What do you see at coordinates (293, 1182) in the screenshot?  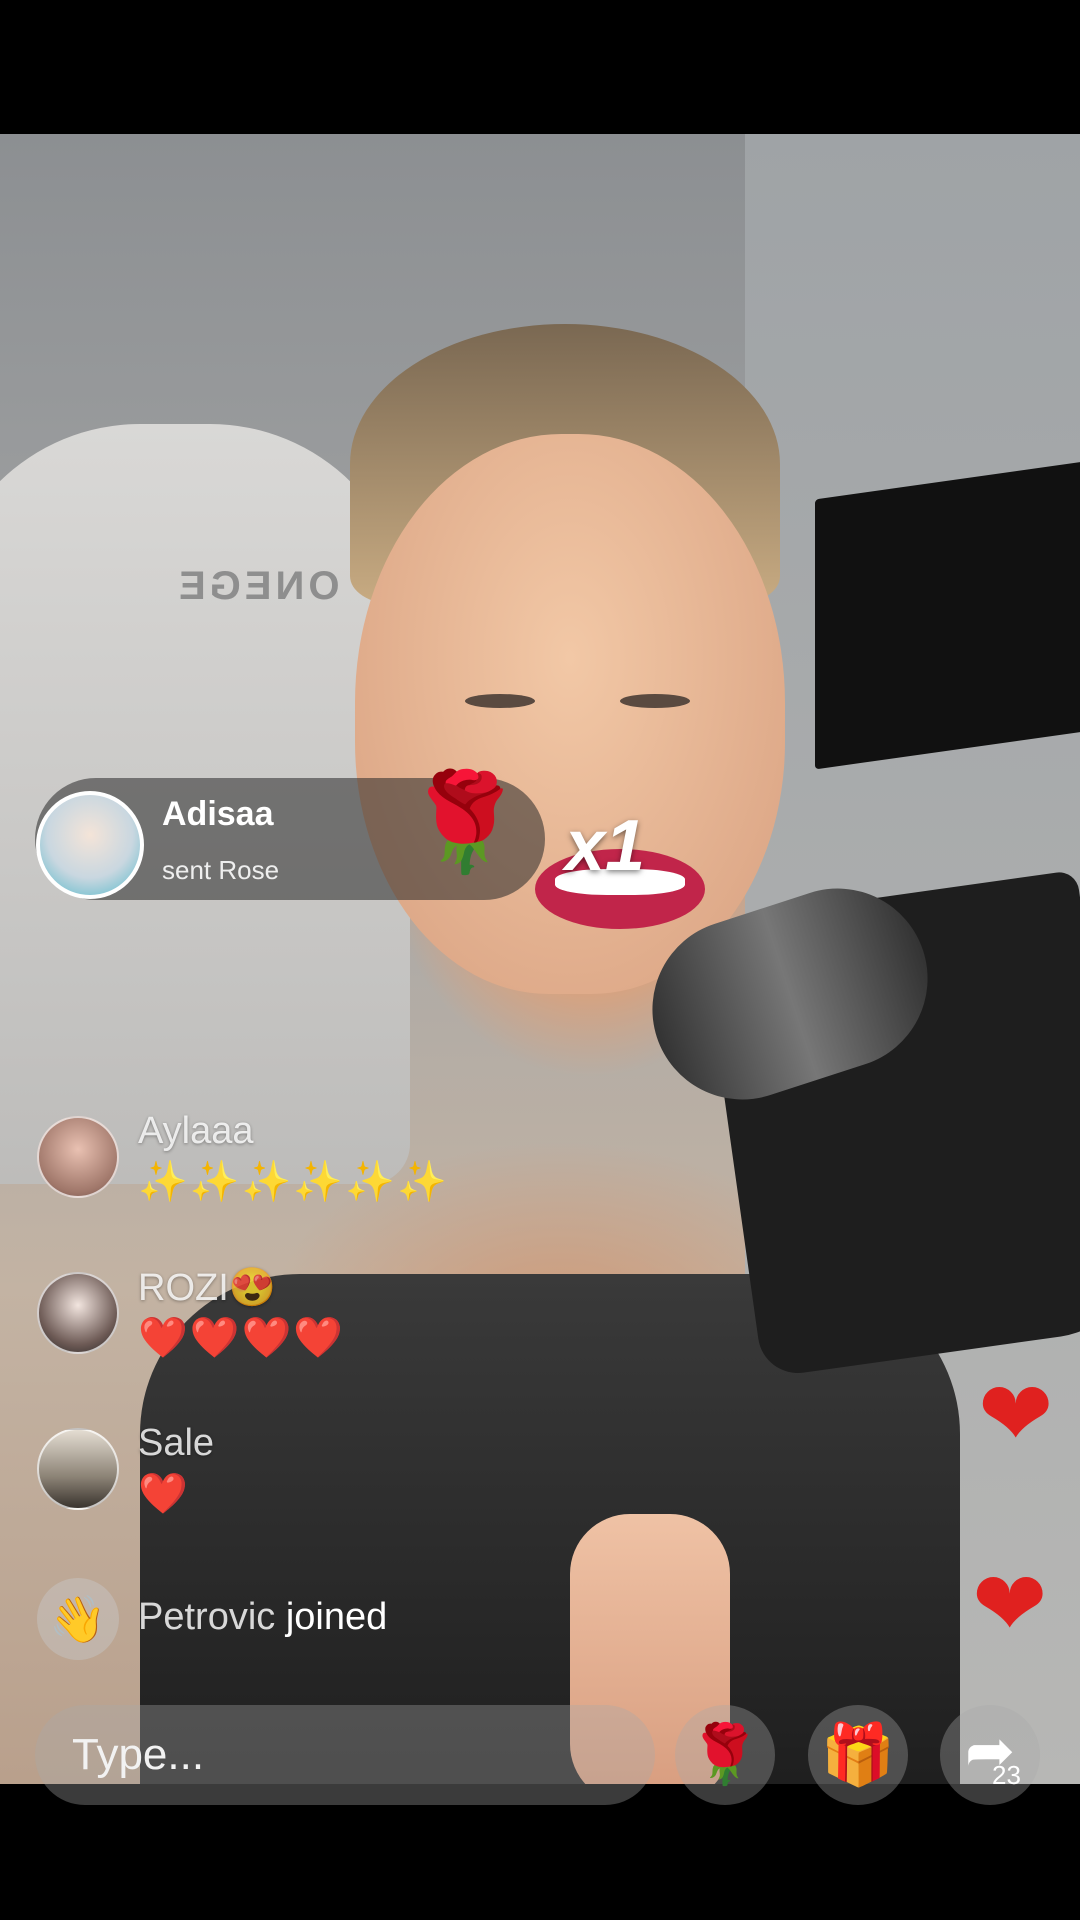 I see `comment-message: ✨✨✨✨✨✨` at bounding box center [293, 1182].